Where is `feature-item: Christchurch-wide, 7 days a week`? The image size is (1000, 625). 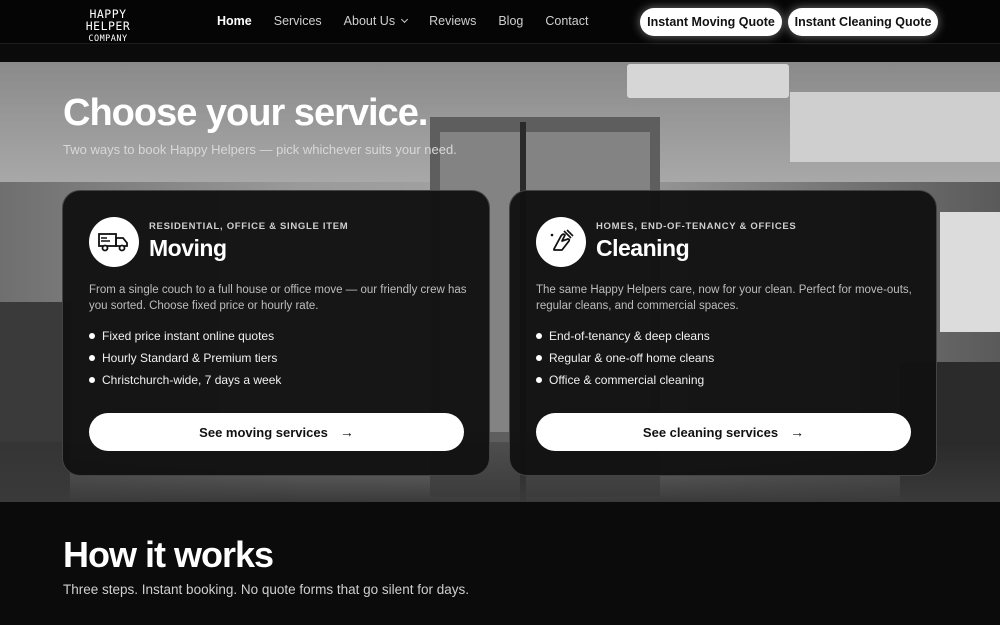 feature-item: Christchurch-wide, 7 days a week is located at coordinates (185, 384).